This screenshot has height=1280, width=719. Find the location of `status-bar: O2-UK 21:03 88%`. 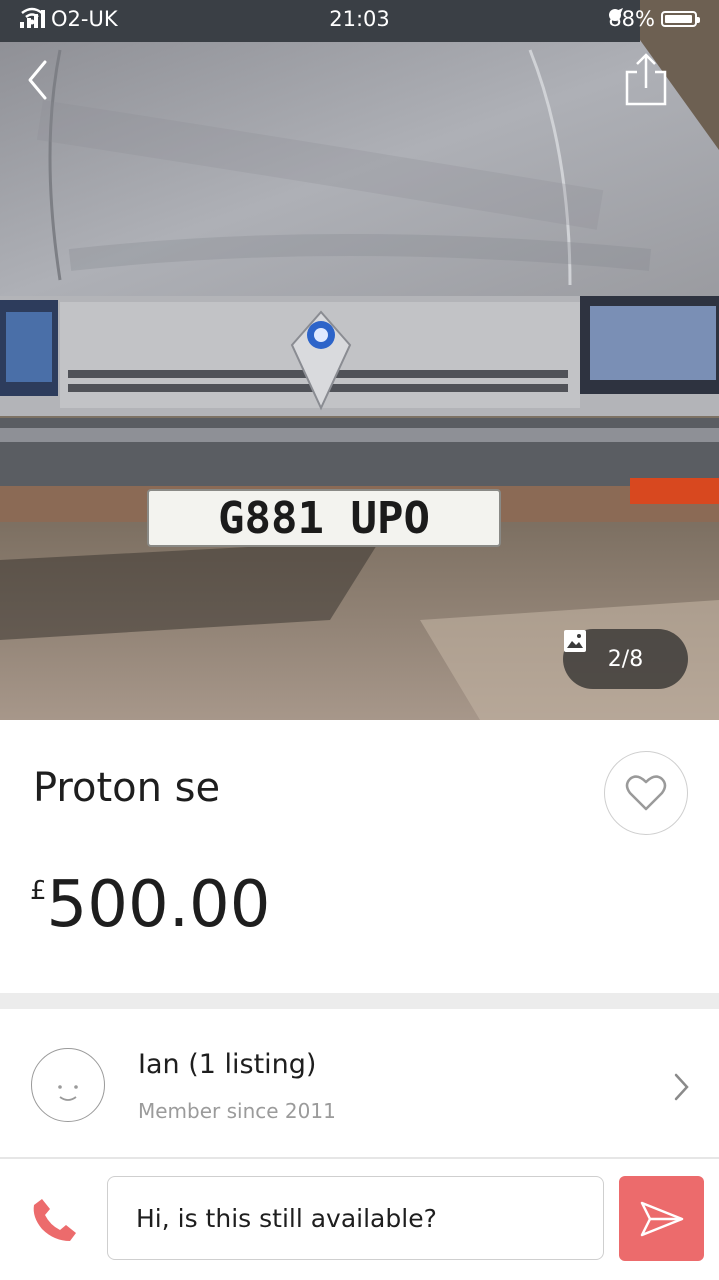

status-bar: O2-UK 21:03 88% is located at coordinates (359, 20).